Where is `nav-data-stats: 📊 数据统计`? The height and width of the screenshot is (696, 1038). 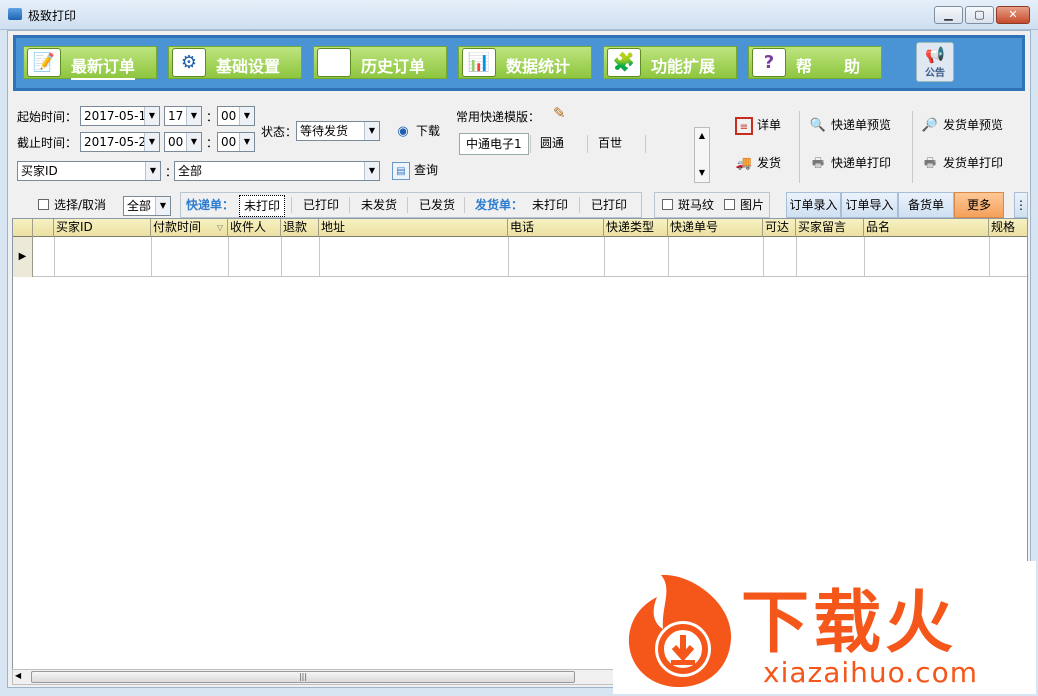 nav-data-stats: 📊 数据统计 is located at coordinates (525, 62).